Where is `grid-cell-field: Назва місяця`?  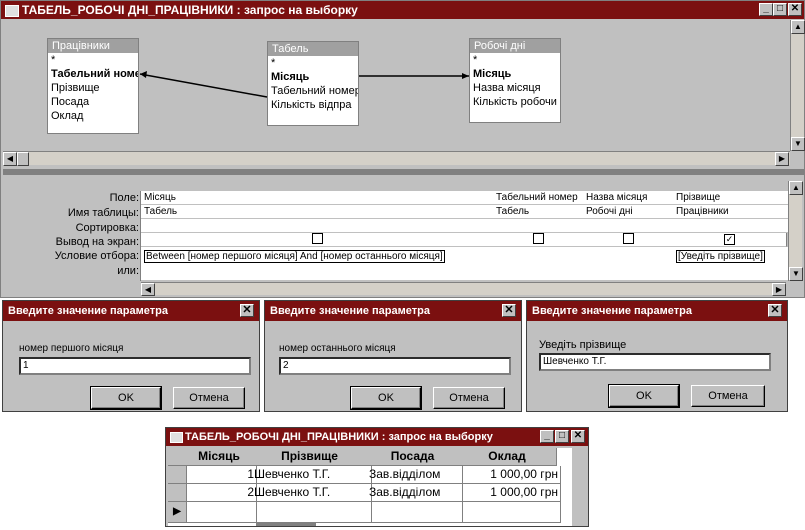 grid-cell-field: Назва місяця is located at coordinates (630, 198).